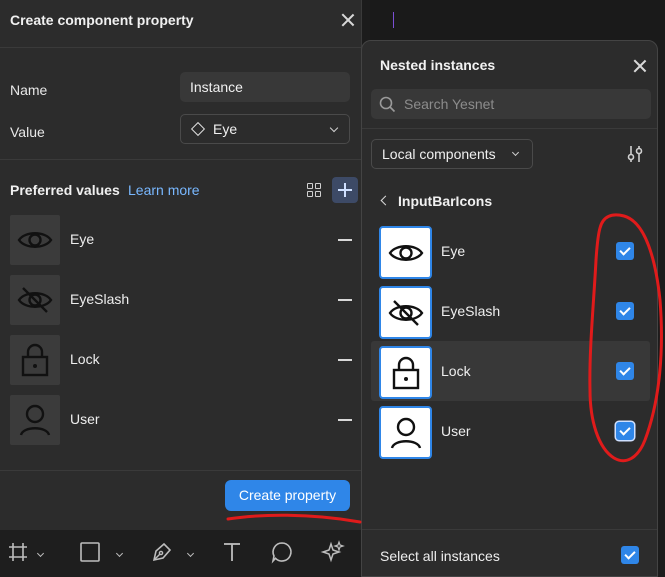 Image resolution: width=665 pixels, height=577 pixels. What do you see at coordinates (198, 129) in the screenshot?
I see `component-diamond-icon` at bounding box center [198, 129].